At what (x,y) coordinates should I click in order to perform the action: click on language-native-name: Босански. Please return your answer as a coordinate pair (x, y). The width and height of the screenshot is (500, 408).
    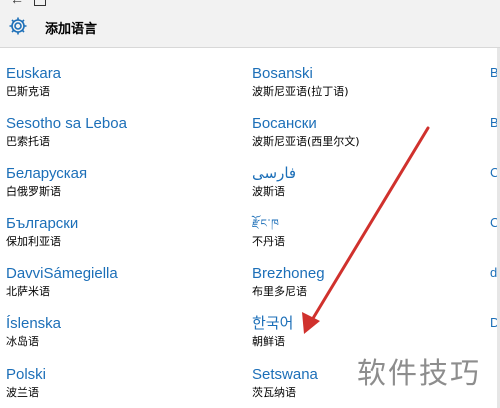
    Looking at the image, I should click on (284, 123).